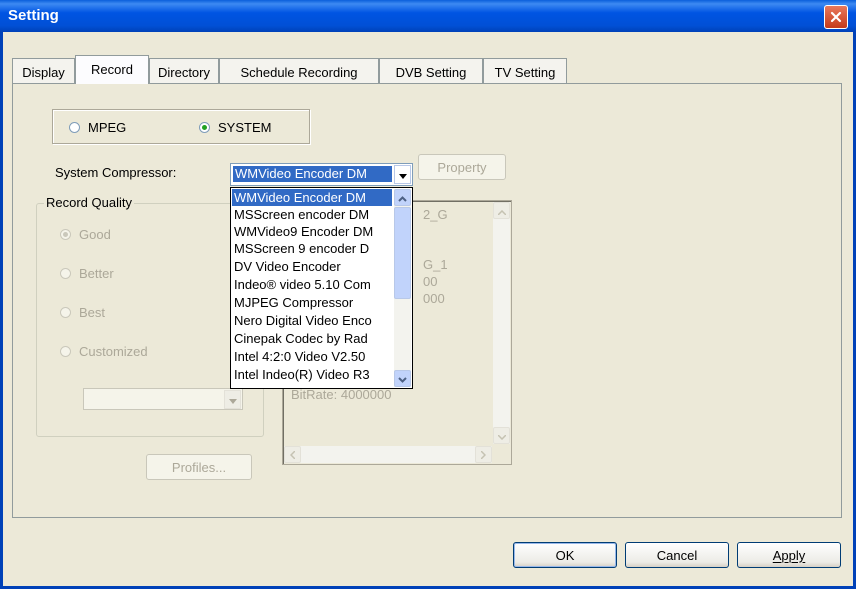 The height and width of the screenshot is (589, 856). I want to click on record-quality-label: Record Quality, so click(89, 202).